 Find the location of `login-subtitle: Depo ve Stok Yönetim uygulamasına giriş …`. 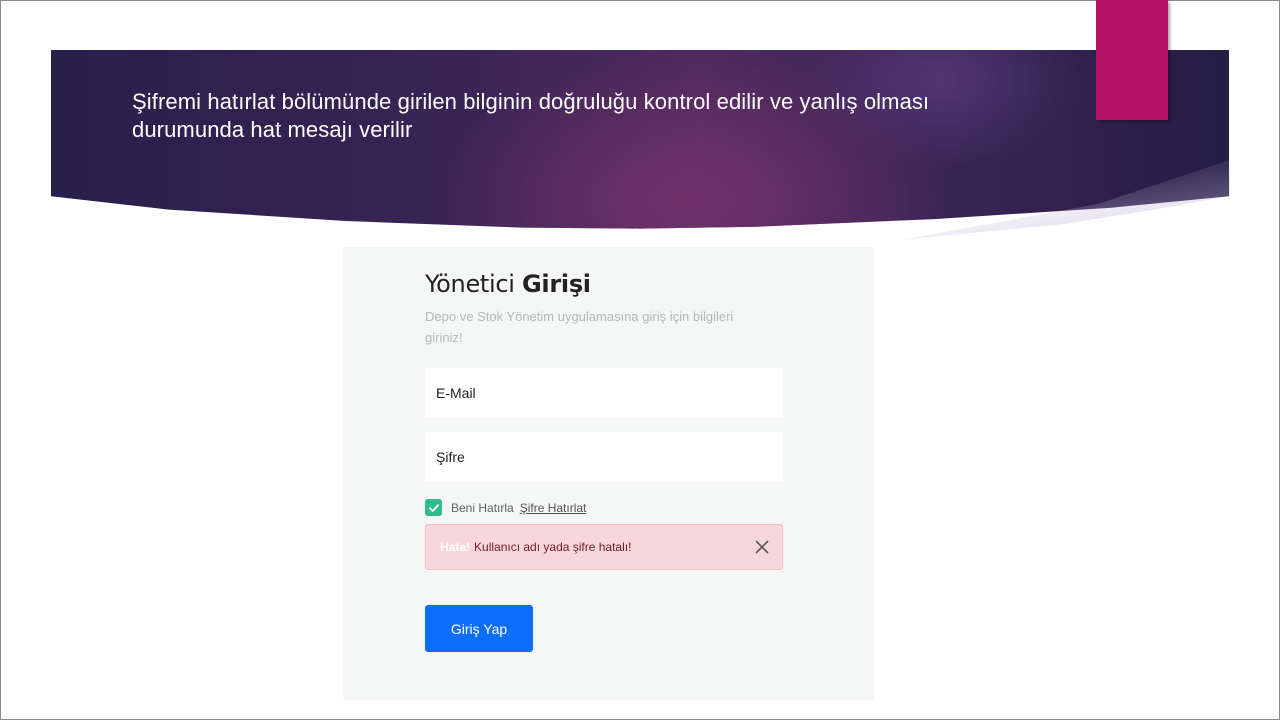

login-subtitle: Depo ve Stok Yönetim uygulamasına giriş … is located at coordinates (579, 327).